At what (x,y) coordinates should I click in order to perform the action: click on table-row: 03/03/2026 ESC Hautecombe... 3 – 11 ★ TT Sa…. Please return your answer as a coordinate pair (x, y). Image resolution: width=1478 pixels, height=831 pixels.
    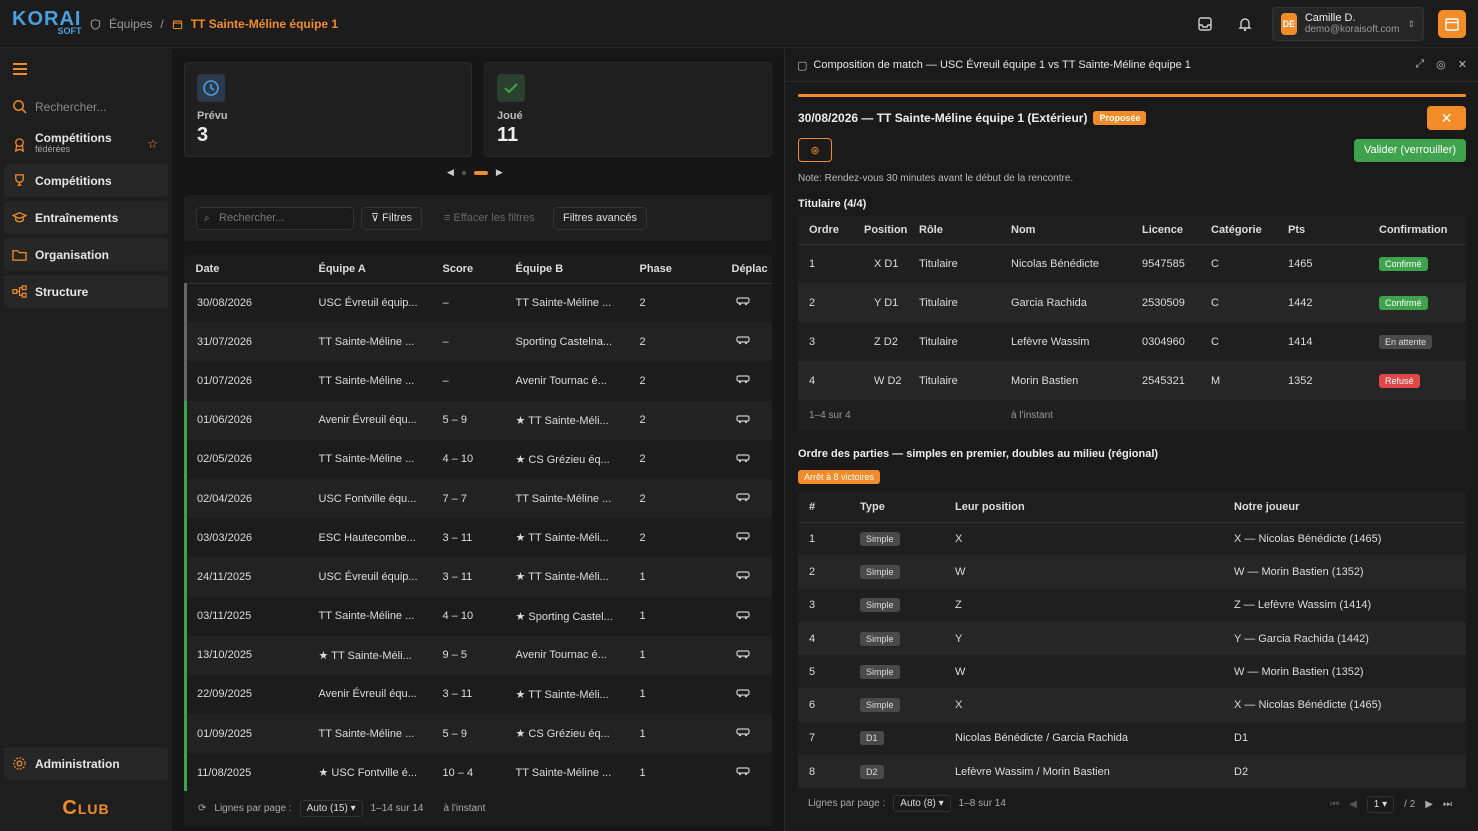
    Looking at the image, I should click on (478, 538).